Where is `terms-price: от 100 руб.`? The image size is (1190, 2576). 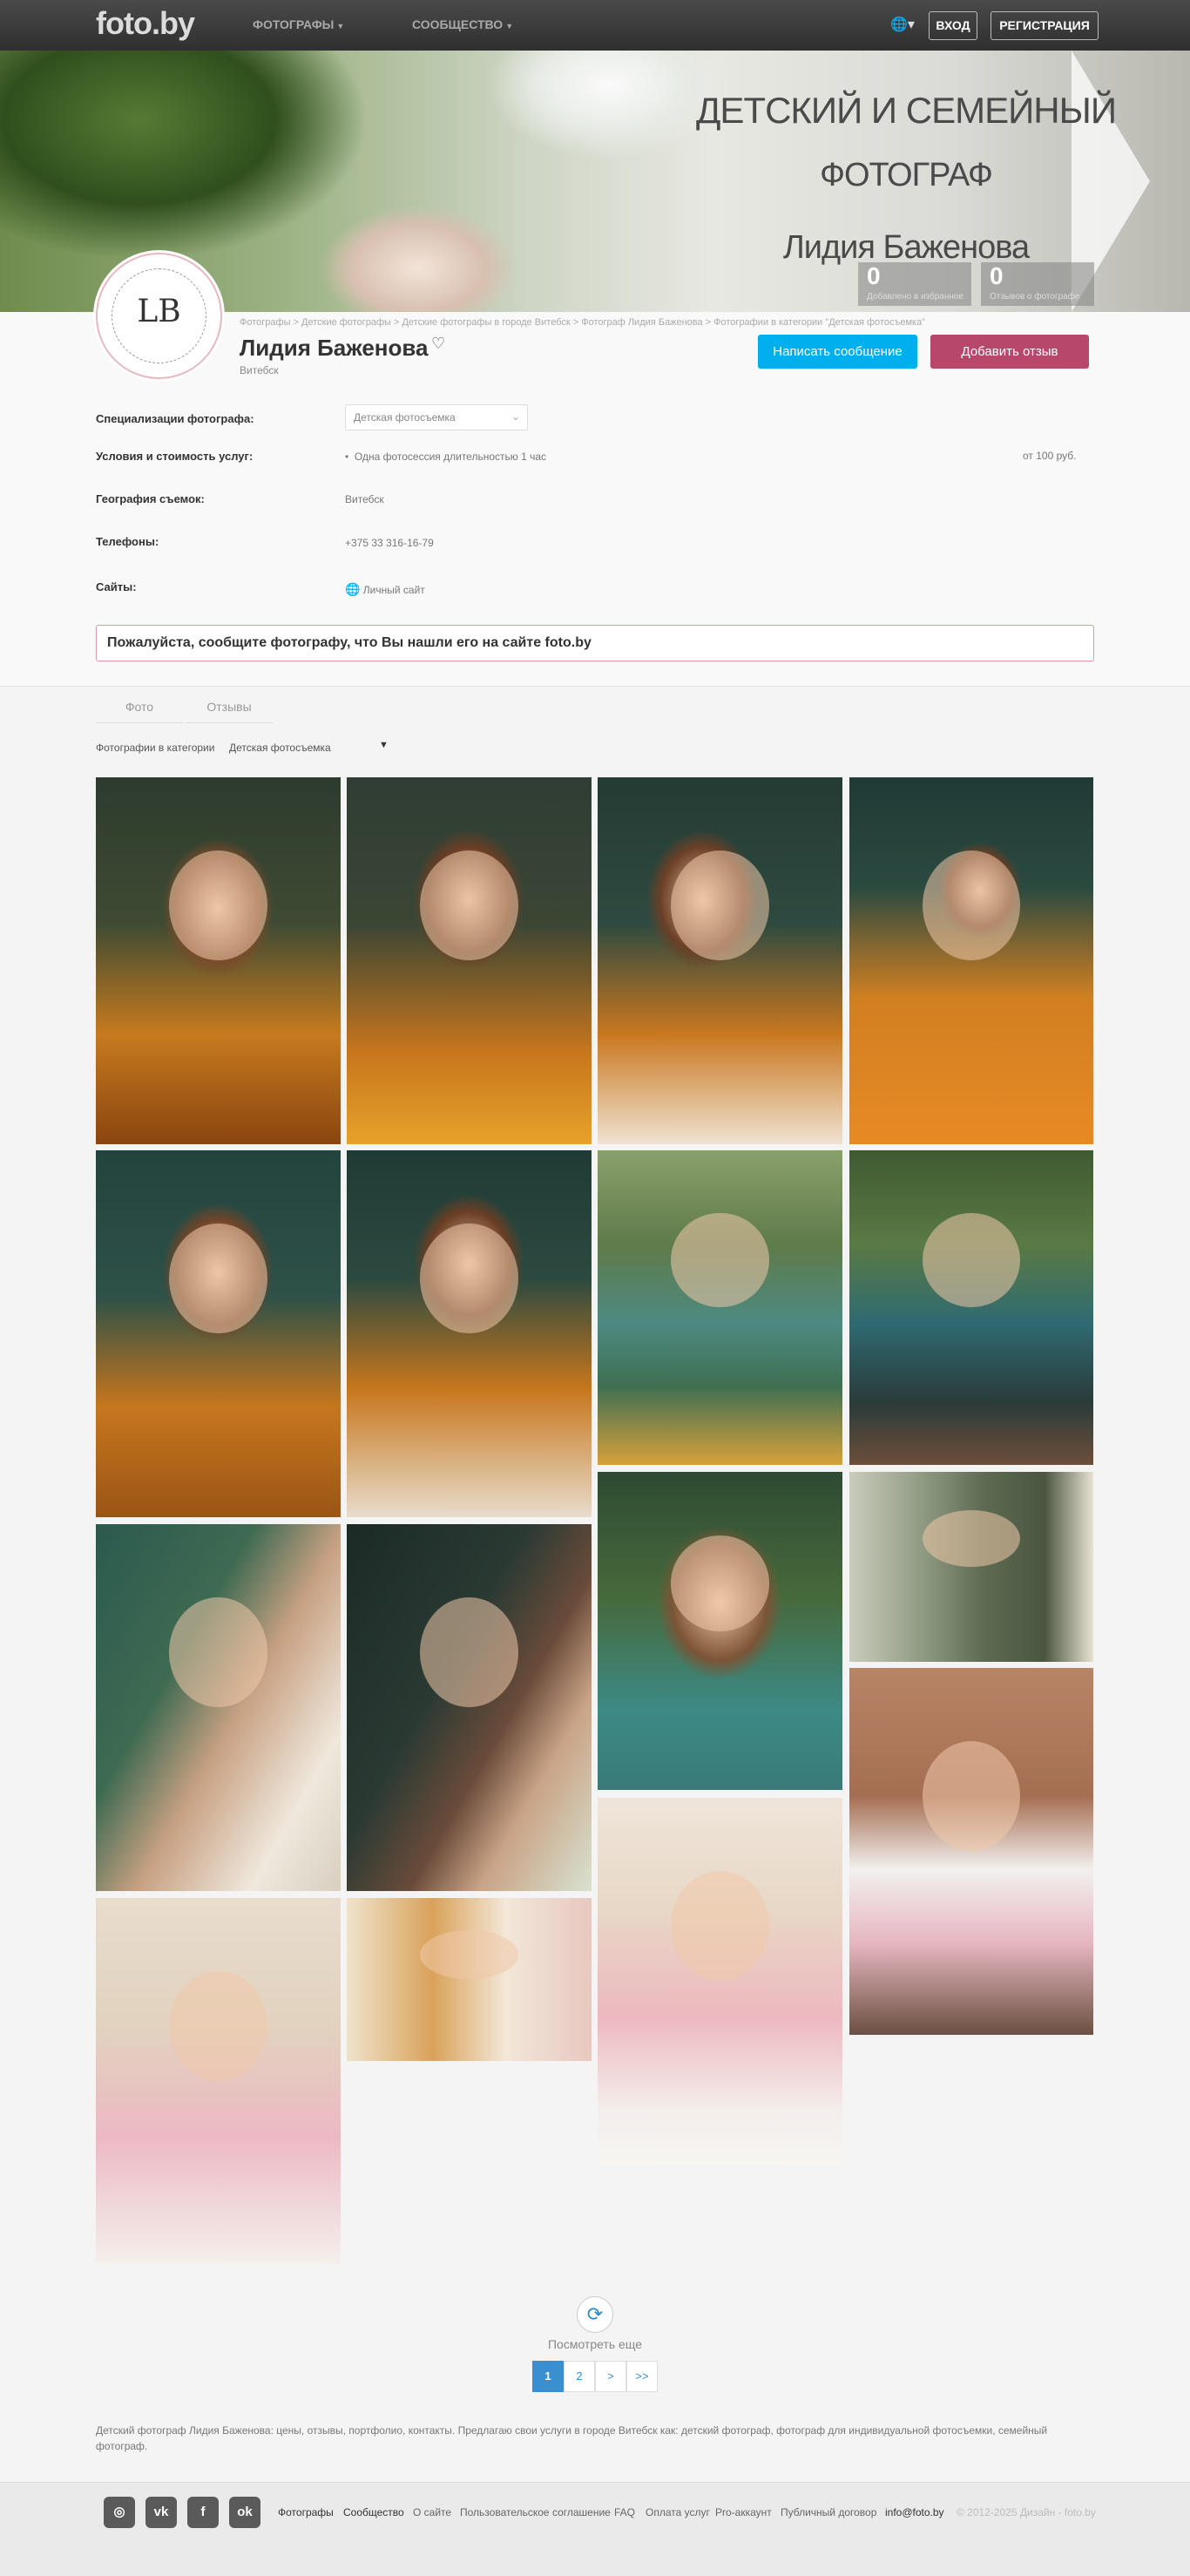
terms-price: от 100 руб. is located at coordinates (1050, 456).